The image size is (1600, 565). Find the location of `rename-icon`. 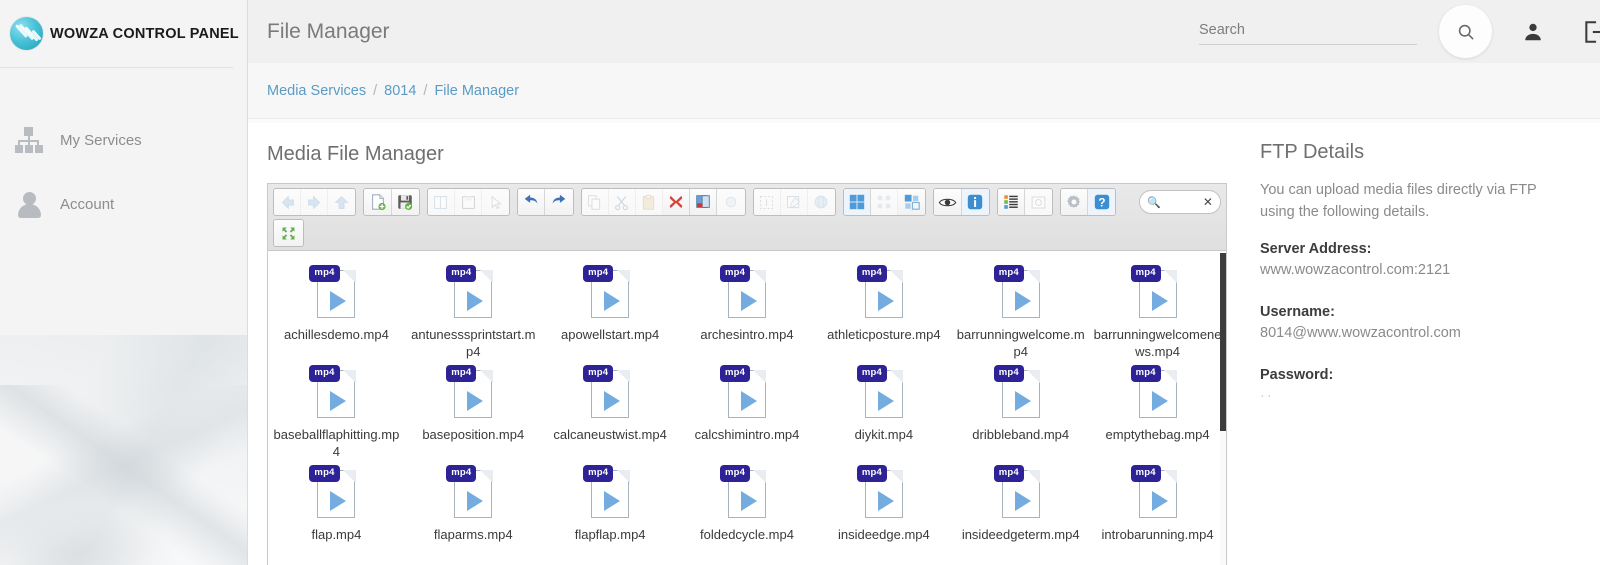

rename-icon is located at coordinates (703, 201).